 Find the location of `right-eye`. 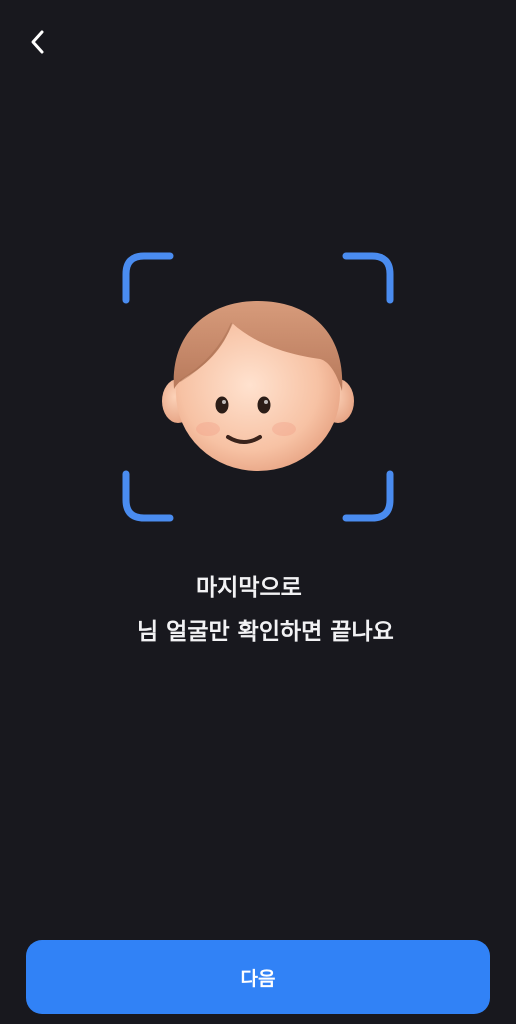

right-eye is located at coordinates (264, 405).